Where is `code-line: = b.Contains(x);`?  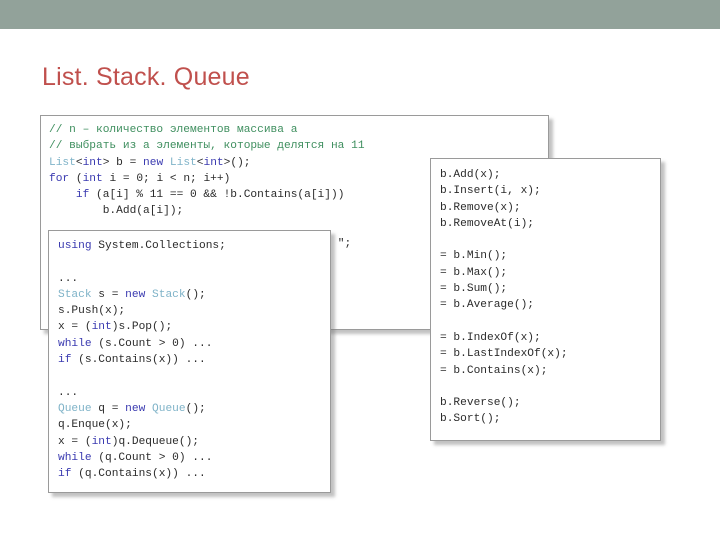
code-line: = b.Contains(x); is located at coordinates (494, 370).